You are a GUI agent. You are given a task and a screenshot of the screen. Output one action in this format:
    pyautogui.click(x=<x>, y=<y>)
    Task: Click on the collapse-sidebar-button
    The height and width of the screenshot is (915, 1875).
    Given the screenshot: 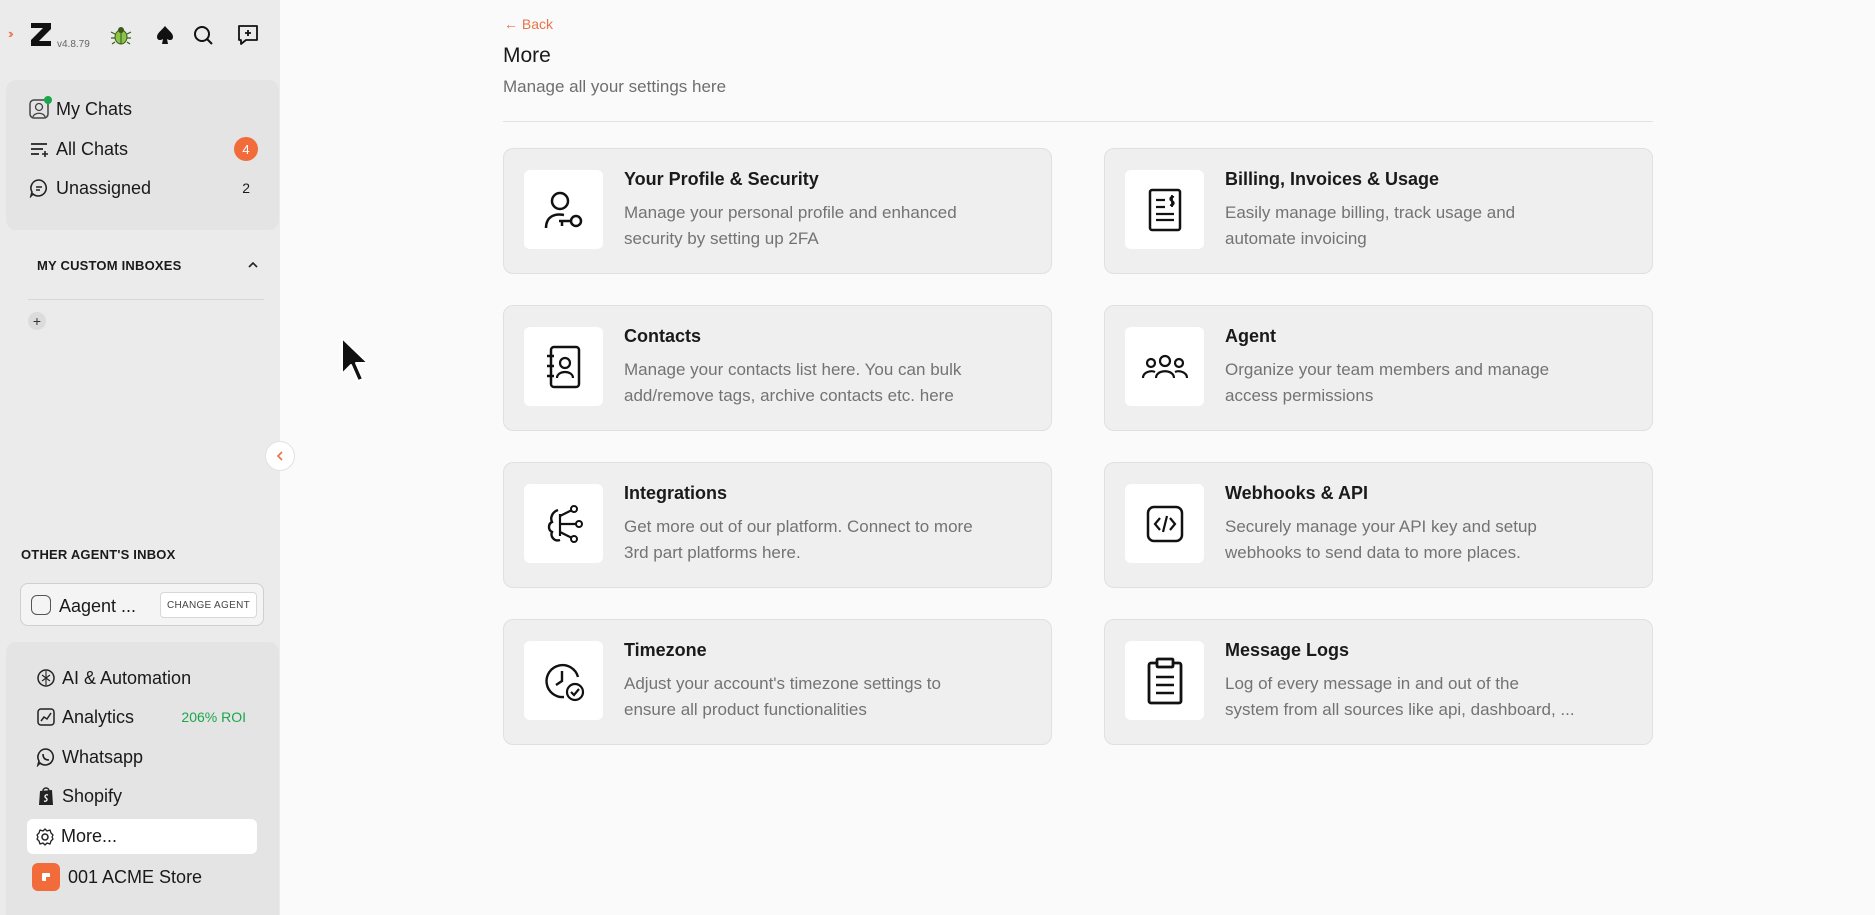 What is the action you would take?
    pyautogui.click(x=280, y=456)
    